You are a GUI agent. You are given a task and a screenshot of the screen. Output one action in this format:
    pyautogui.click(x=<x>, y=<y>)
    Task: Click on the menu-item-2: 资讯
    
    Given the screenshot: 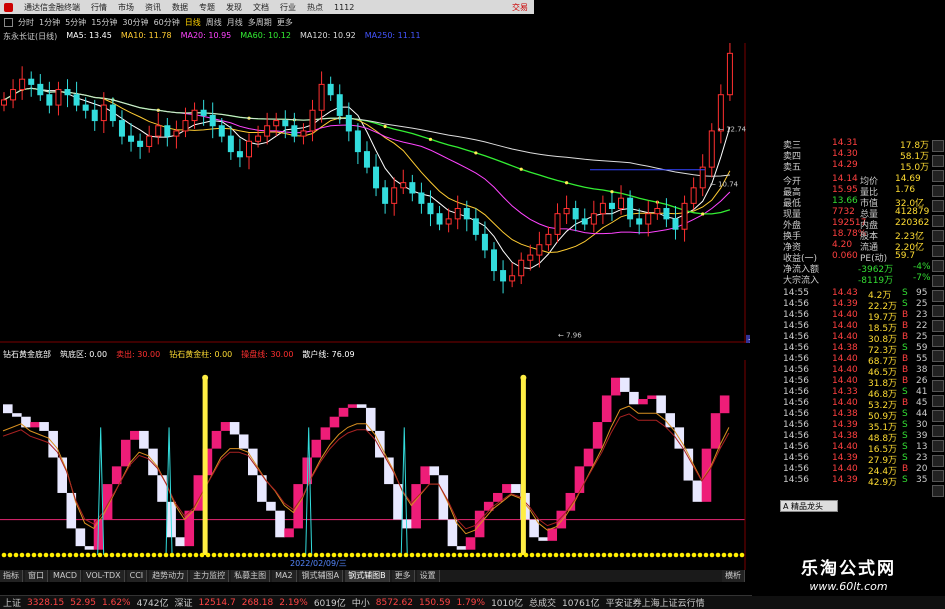 What is the action you would take?
    pyautogui.click(x=153, y=7)
    